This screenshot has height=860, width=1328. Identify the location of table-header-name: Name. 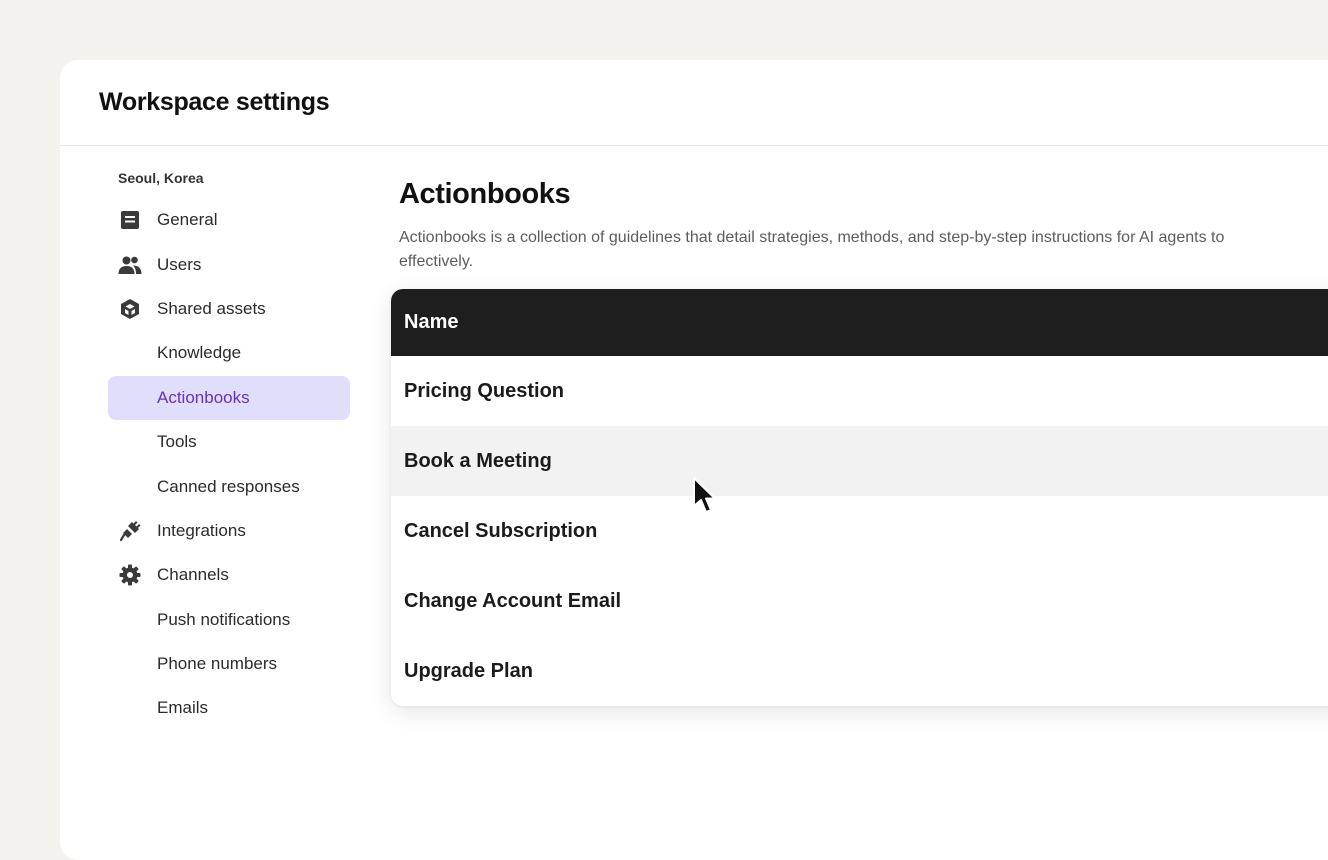
(859, 322).